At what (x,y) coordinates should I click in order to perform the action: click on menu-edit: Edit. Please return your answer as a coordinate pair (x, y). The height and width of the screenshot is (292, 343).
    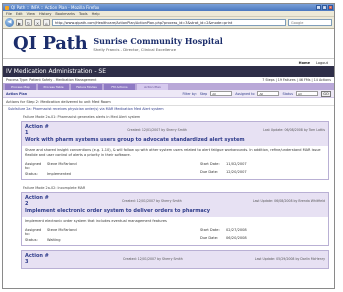
    Looking at the image, I should click on (19, 14).